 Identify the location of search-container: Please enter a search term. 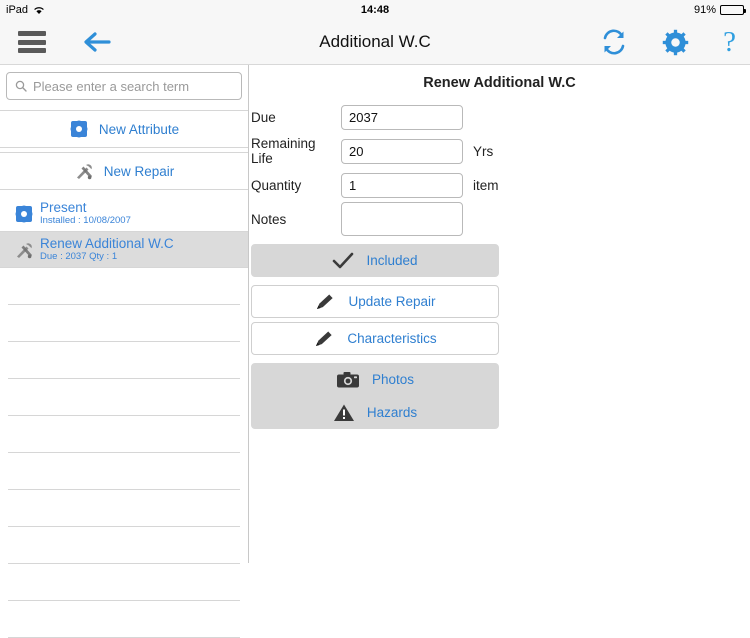
(124, 85).